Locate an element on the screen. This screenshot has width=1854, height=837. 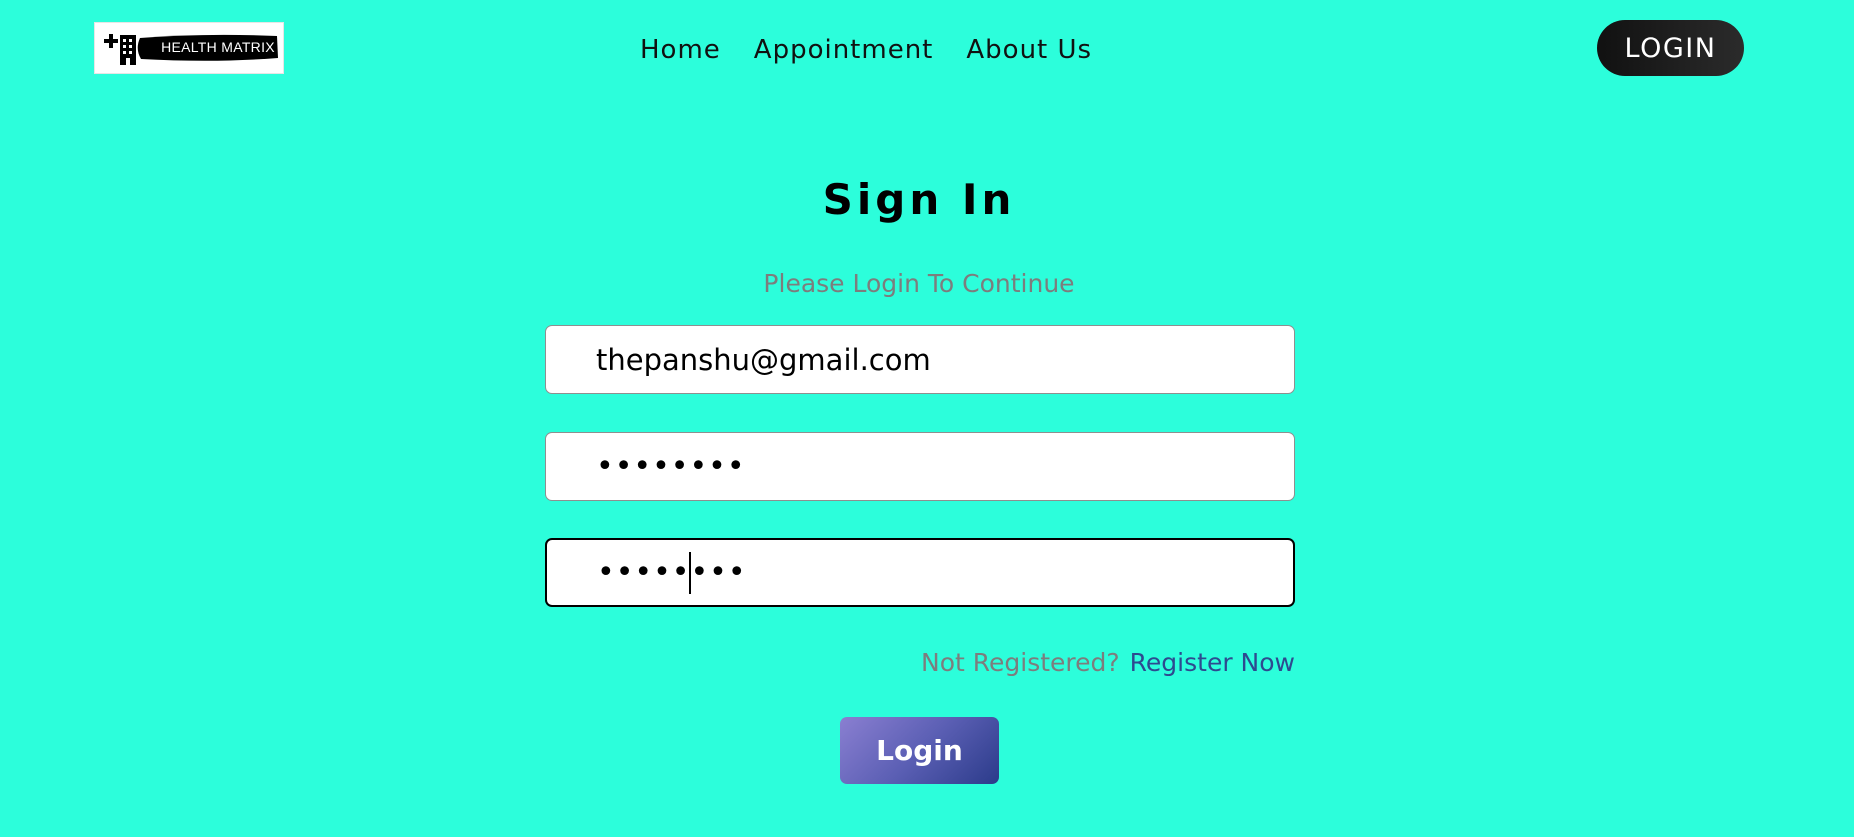
nav-home: Home is located at coordinates (680, 50).